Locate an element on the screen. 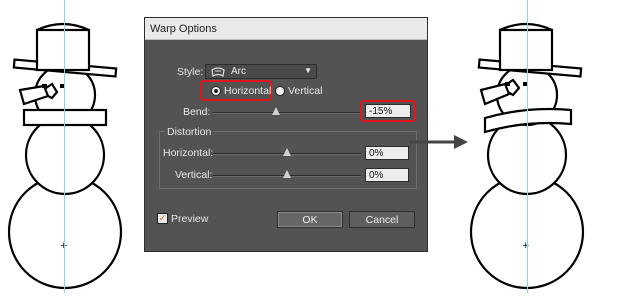  right-arrow-icon is located at coordinates (439, 142).